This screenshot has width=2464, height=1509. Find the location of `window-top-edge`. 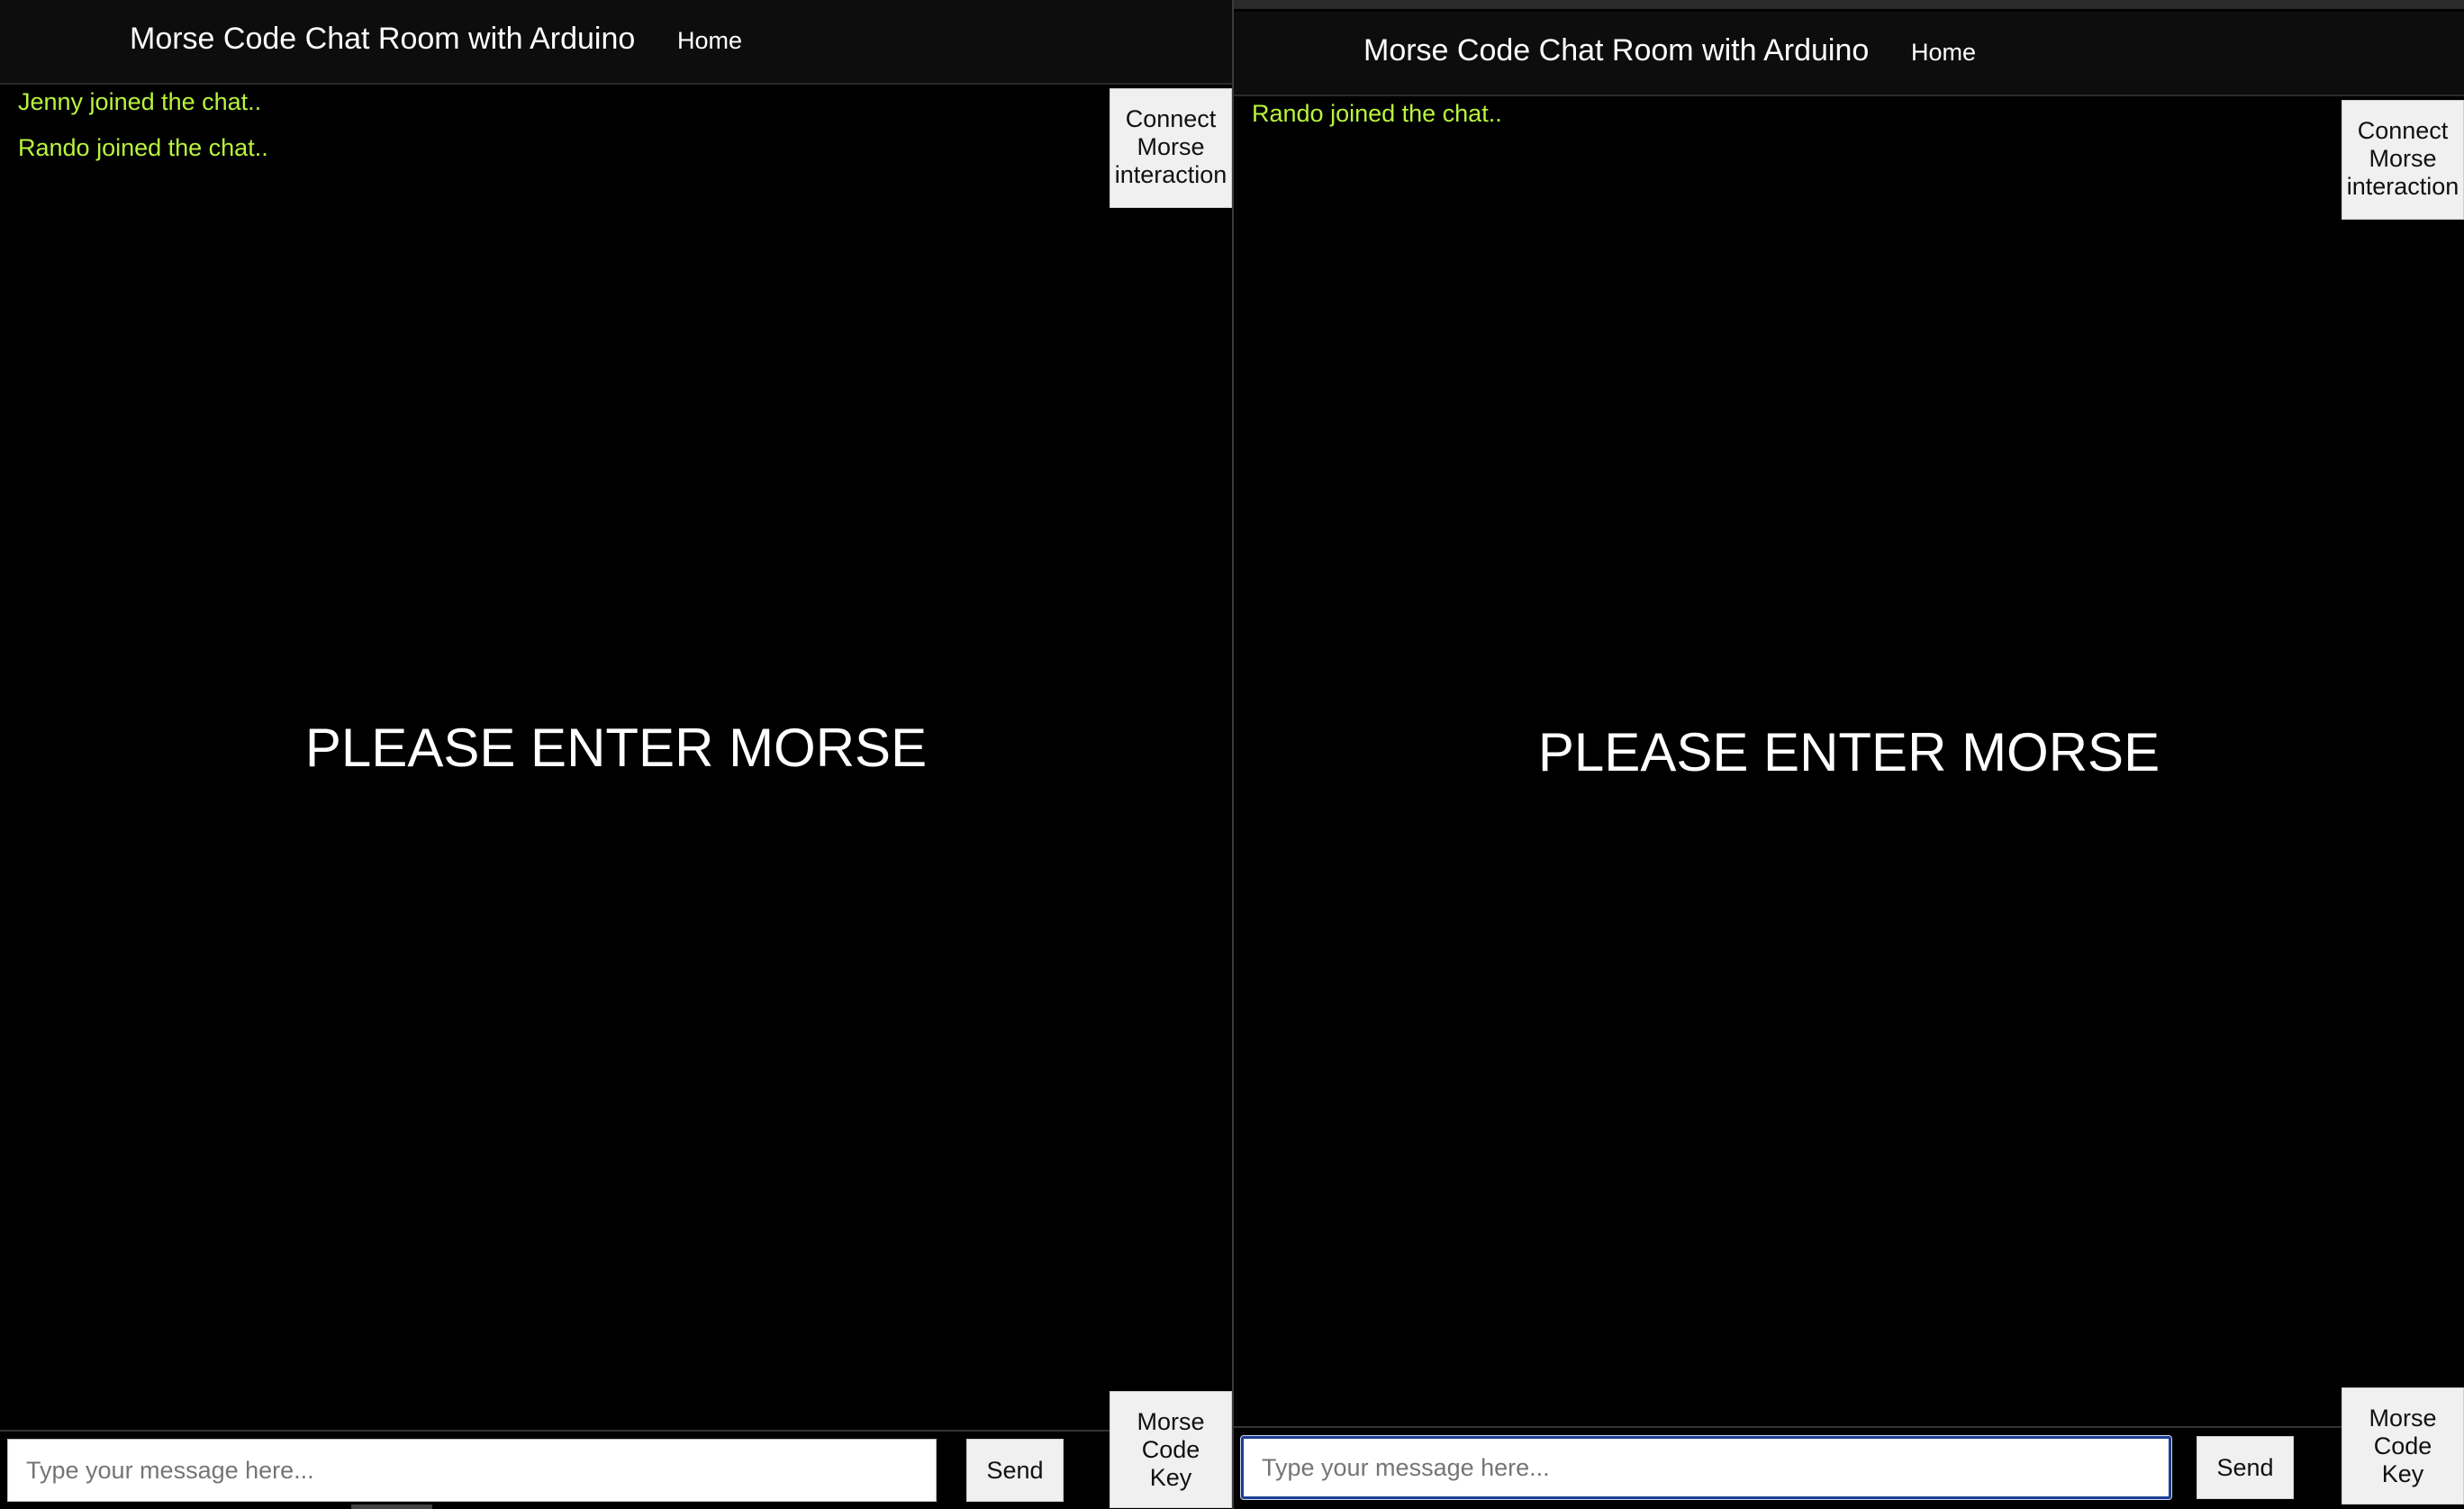

window-top-edge is located at coordinates (1849, 4).